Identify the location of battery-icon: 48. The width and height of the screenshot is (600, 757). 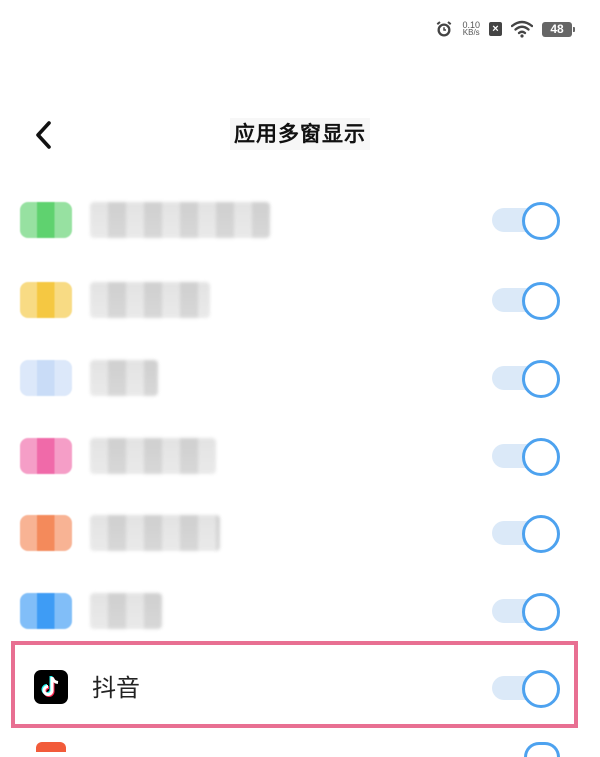
(558, 29).